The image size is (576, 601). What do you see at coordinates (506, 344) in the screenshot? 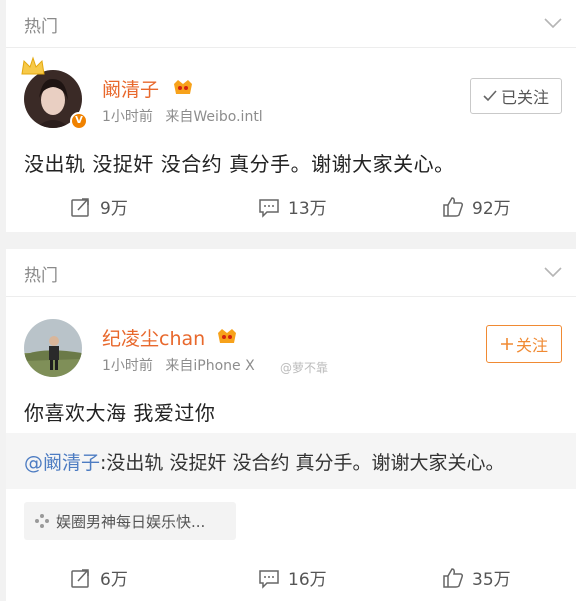
I see `plus-icon` at bounding box center [506, 344].